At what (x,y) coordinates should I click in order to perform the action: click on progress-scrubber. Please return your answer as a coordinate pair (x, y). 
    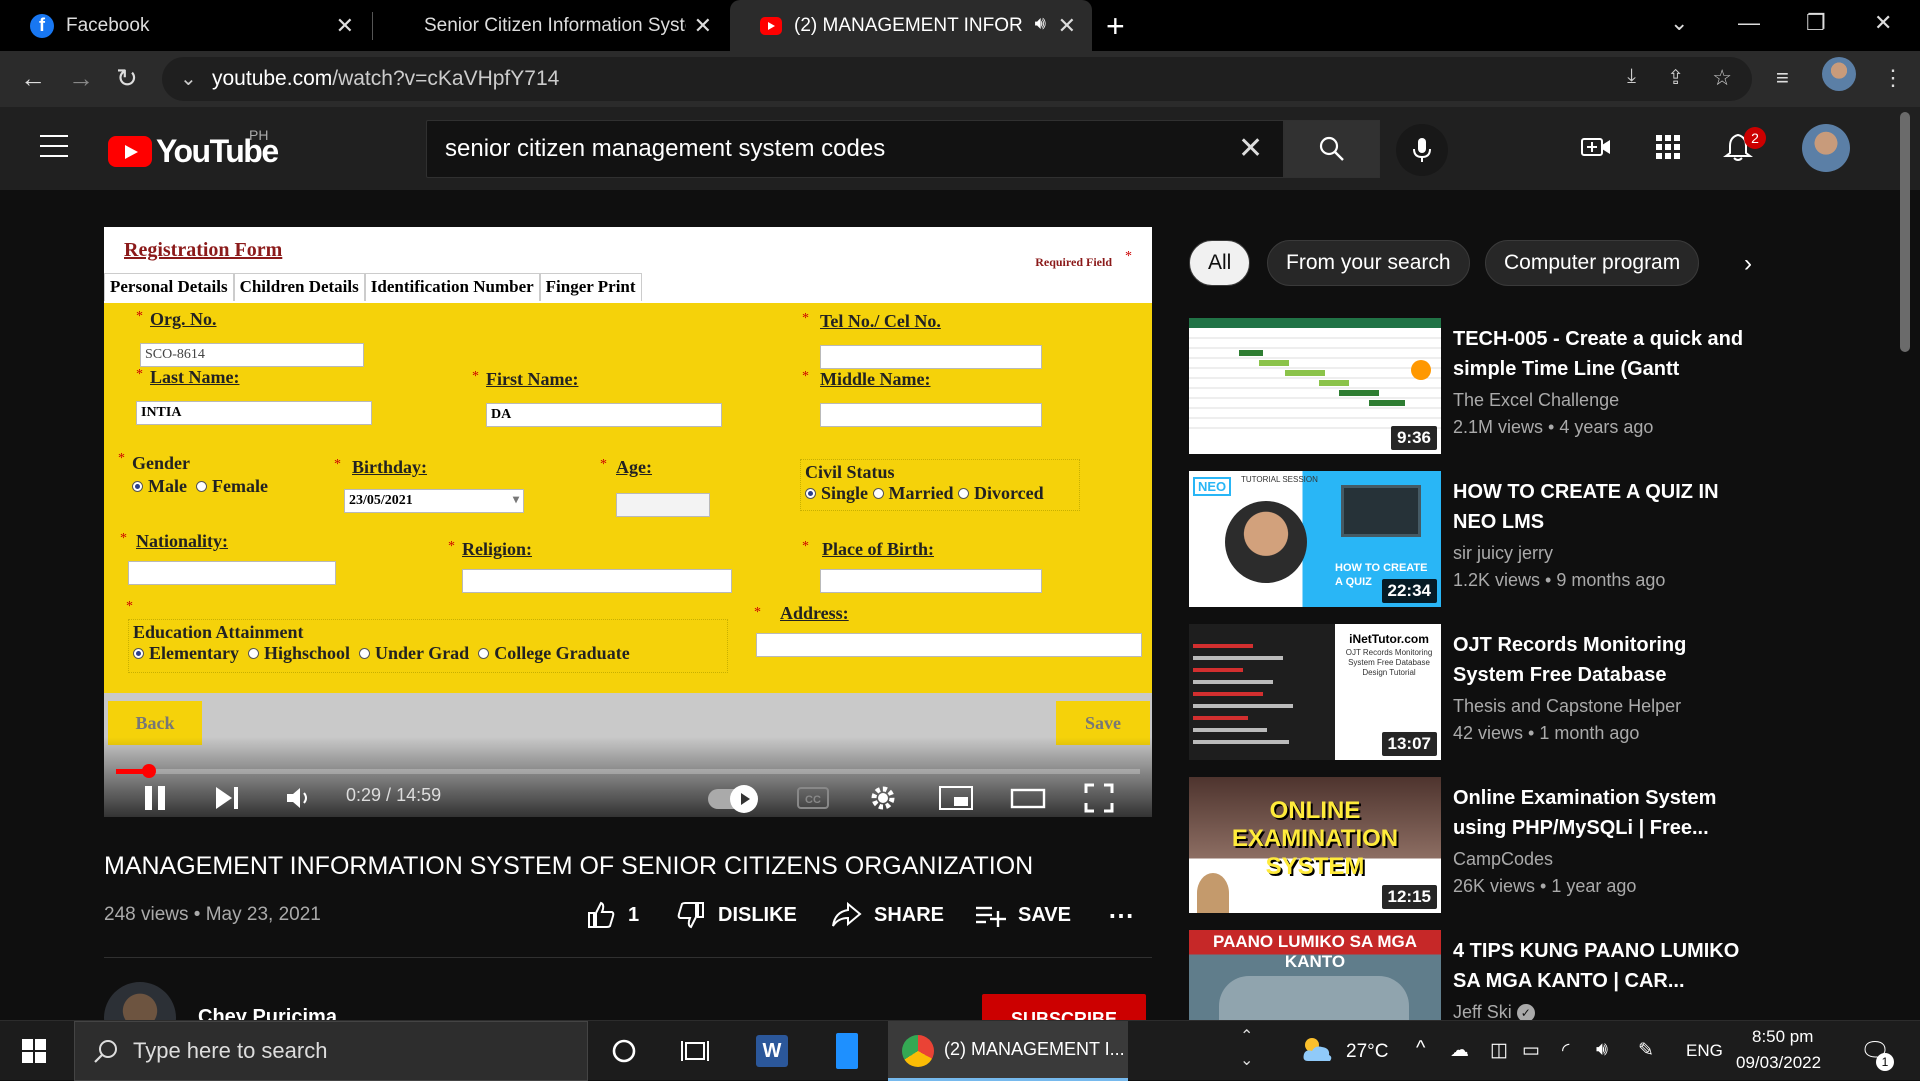
    Looking at the image, I should click on (148, 771).